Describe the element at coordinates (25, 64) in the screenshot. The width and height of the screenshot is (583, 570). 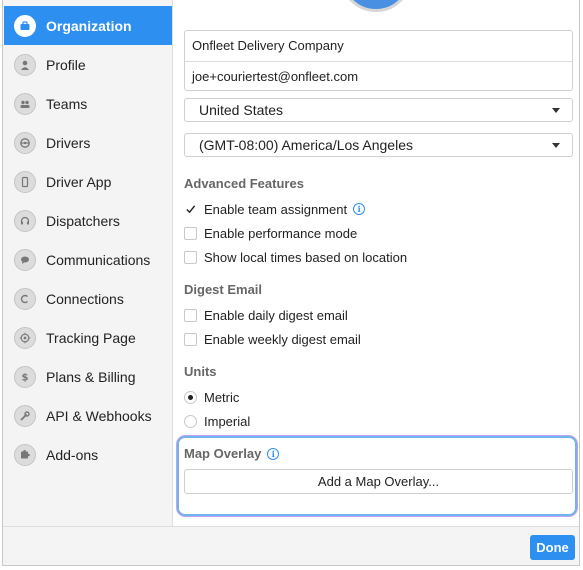
I see `person-icon` at that location.